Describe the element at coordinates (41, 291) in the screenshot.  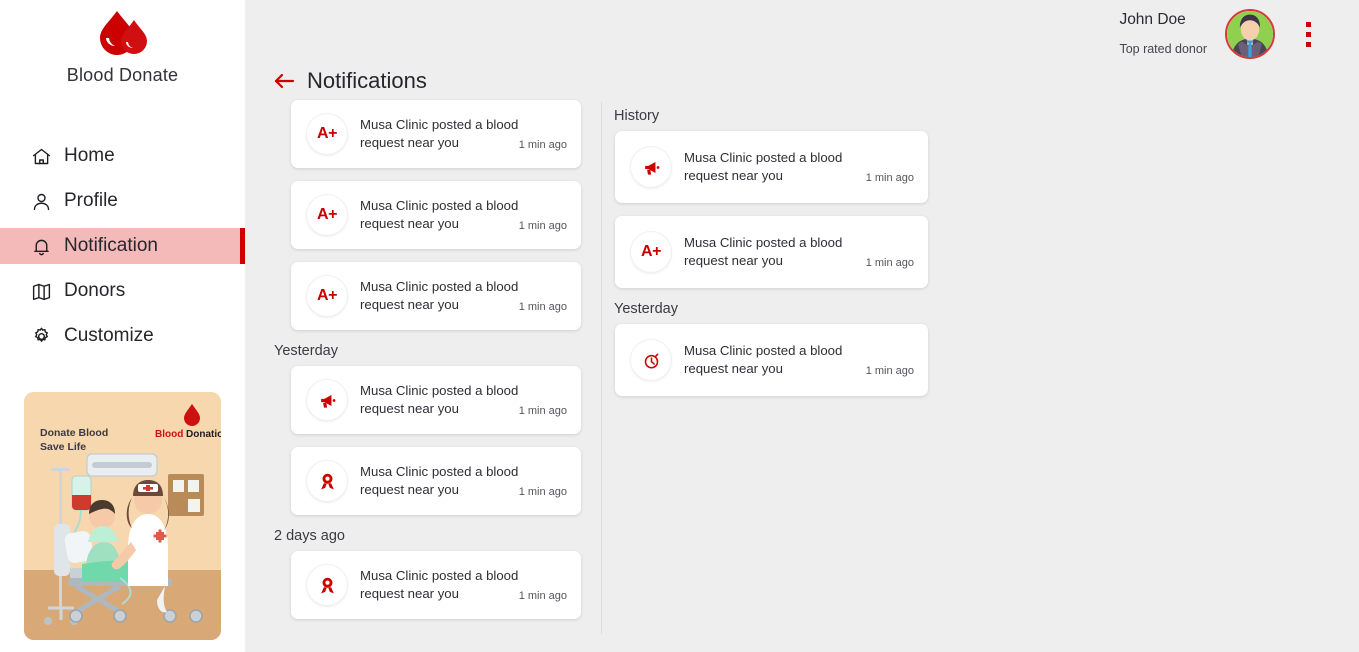
I see `map-icon` at that location.